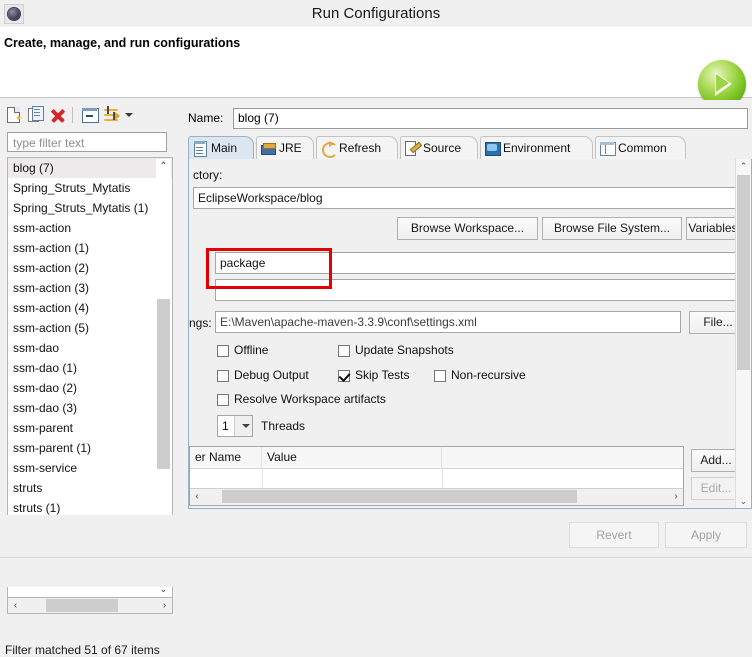  What do you see at coordinates (608, 148) in the screenshot?
I see `common-panel-icon` at bounding box center [608, 148].